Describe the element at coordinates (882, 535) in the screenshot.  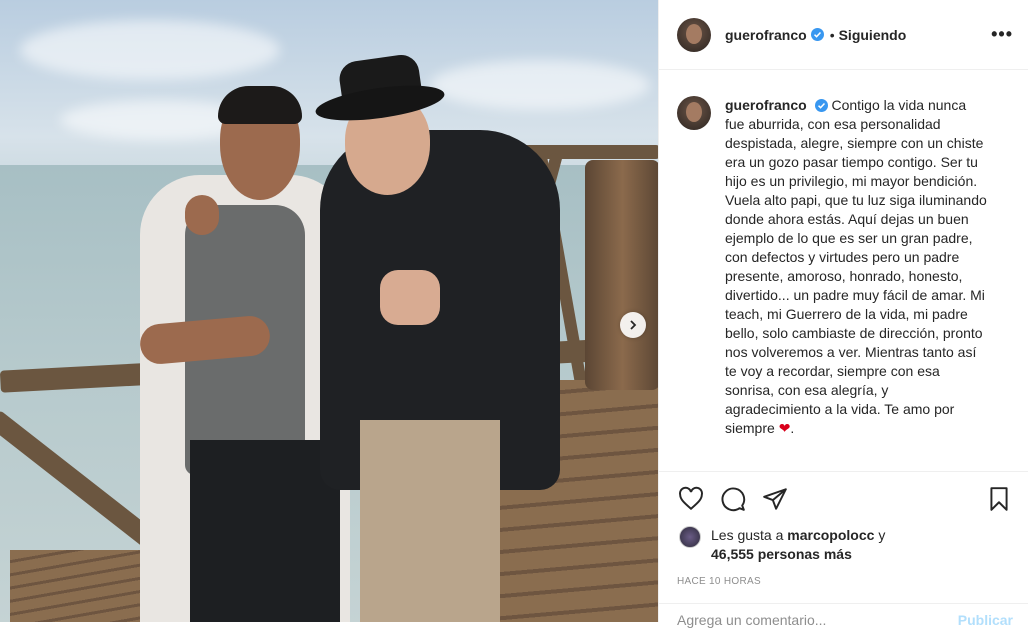
I see `likes-connector: y` at that location.